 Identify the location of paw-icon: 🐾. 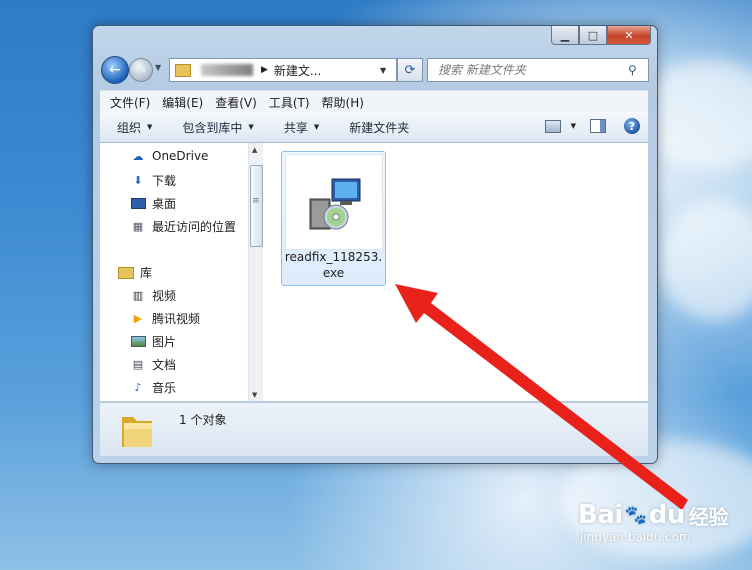
(635, 515).